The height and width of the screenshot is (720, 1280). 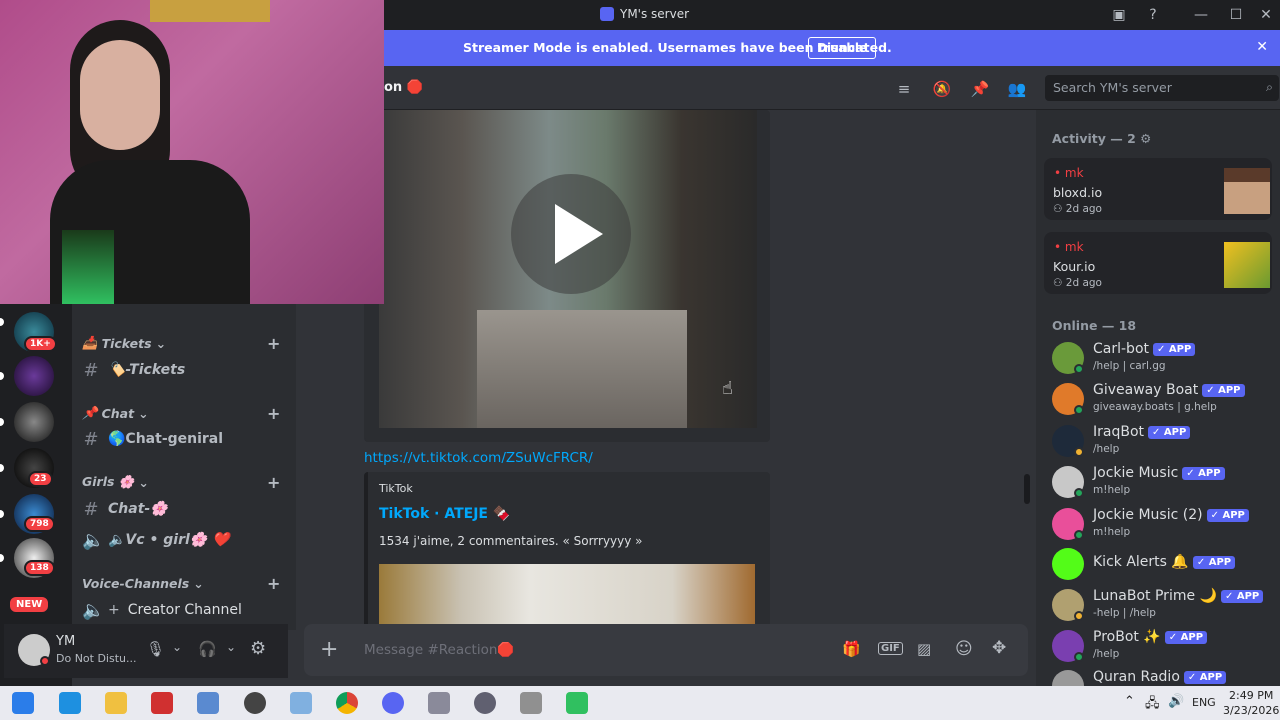 I want to click on play-button, so click(x=571, y=234).